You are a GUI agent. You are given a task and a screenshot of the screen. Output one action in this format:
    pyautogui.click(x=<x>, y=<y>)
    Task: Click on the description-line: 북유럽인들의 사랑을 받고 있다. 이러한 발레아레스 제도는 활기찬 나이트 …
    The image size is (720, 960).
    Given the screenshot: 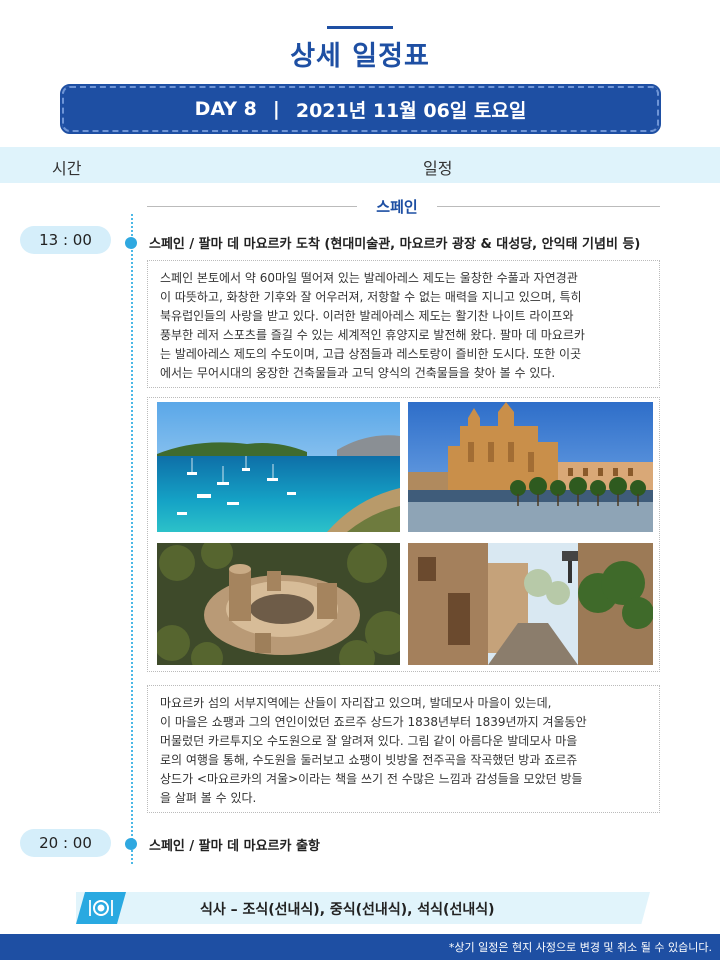 What is the action you would take?
    pyautogui.click(x=367, y=316)
    